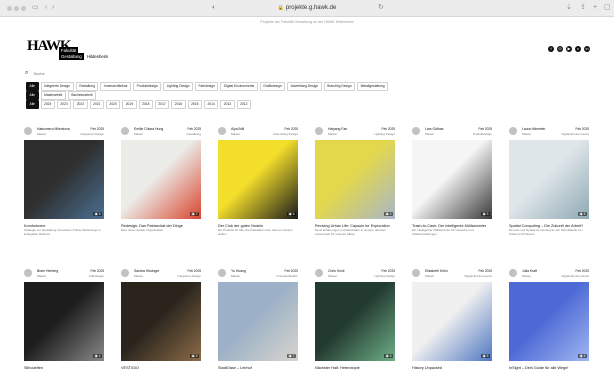 This screenshot has height=375, width=614. I want to click on search-input, so click(73, 73).